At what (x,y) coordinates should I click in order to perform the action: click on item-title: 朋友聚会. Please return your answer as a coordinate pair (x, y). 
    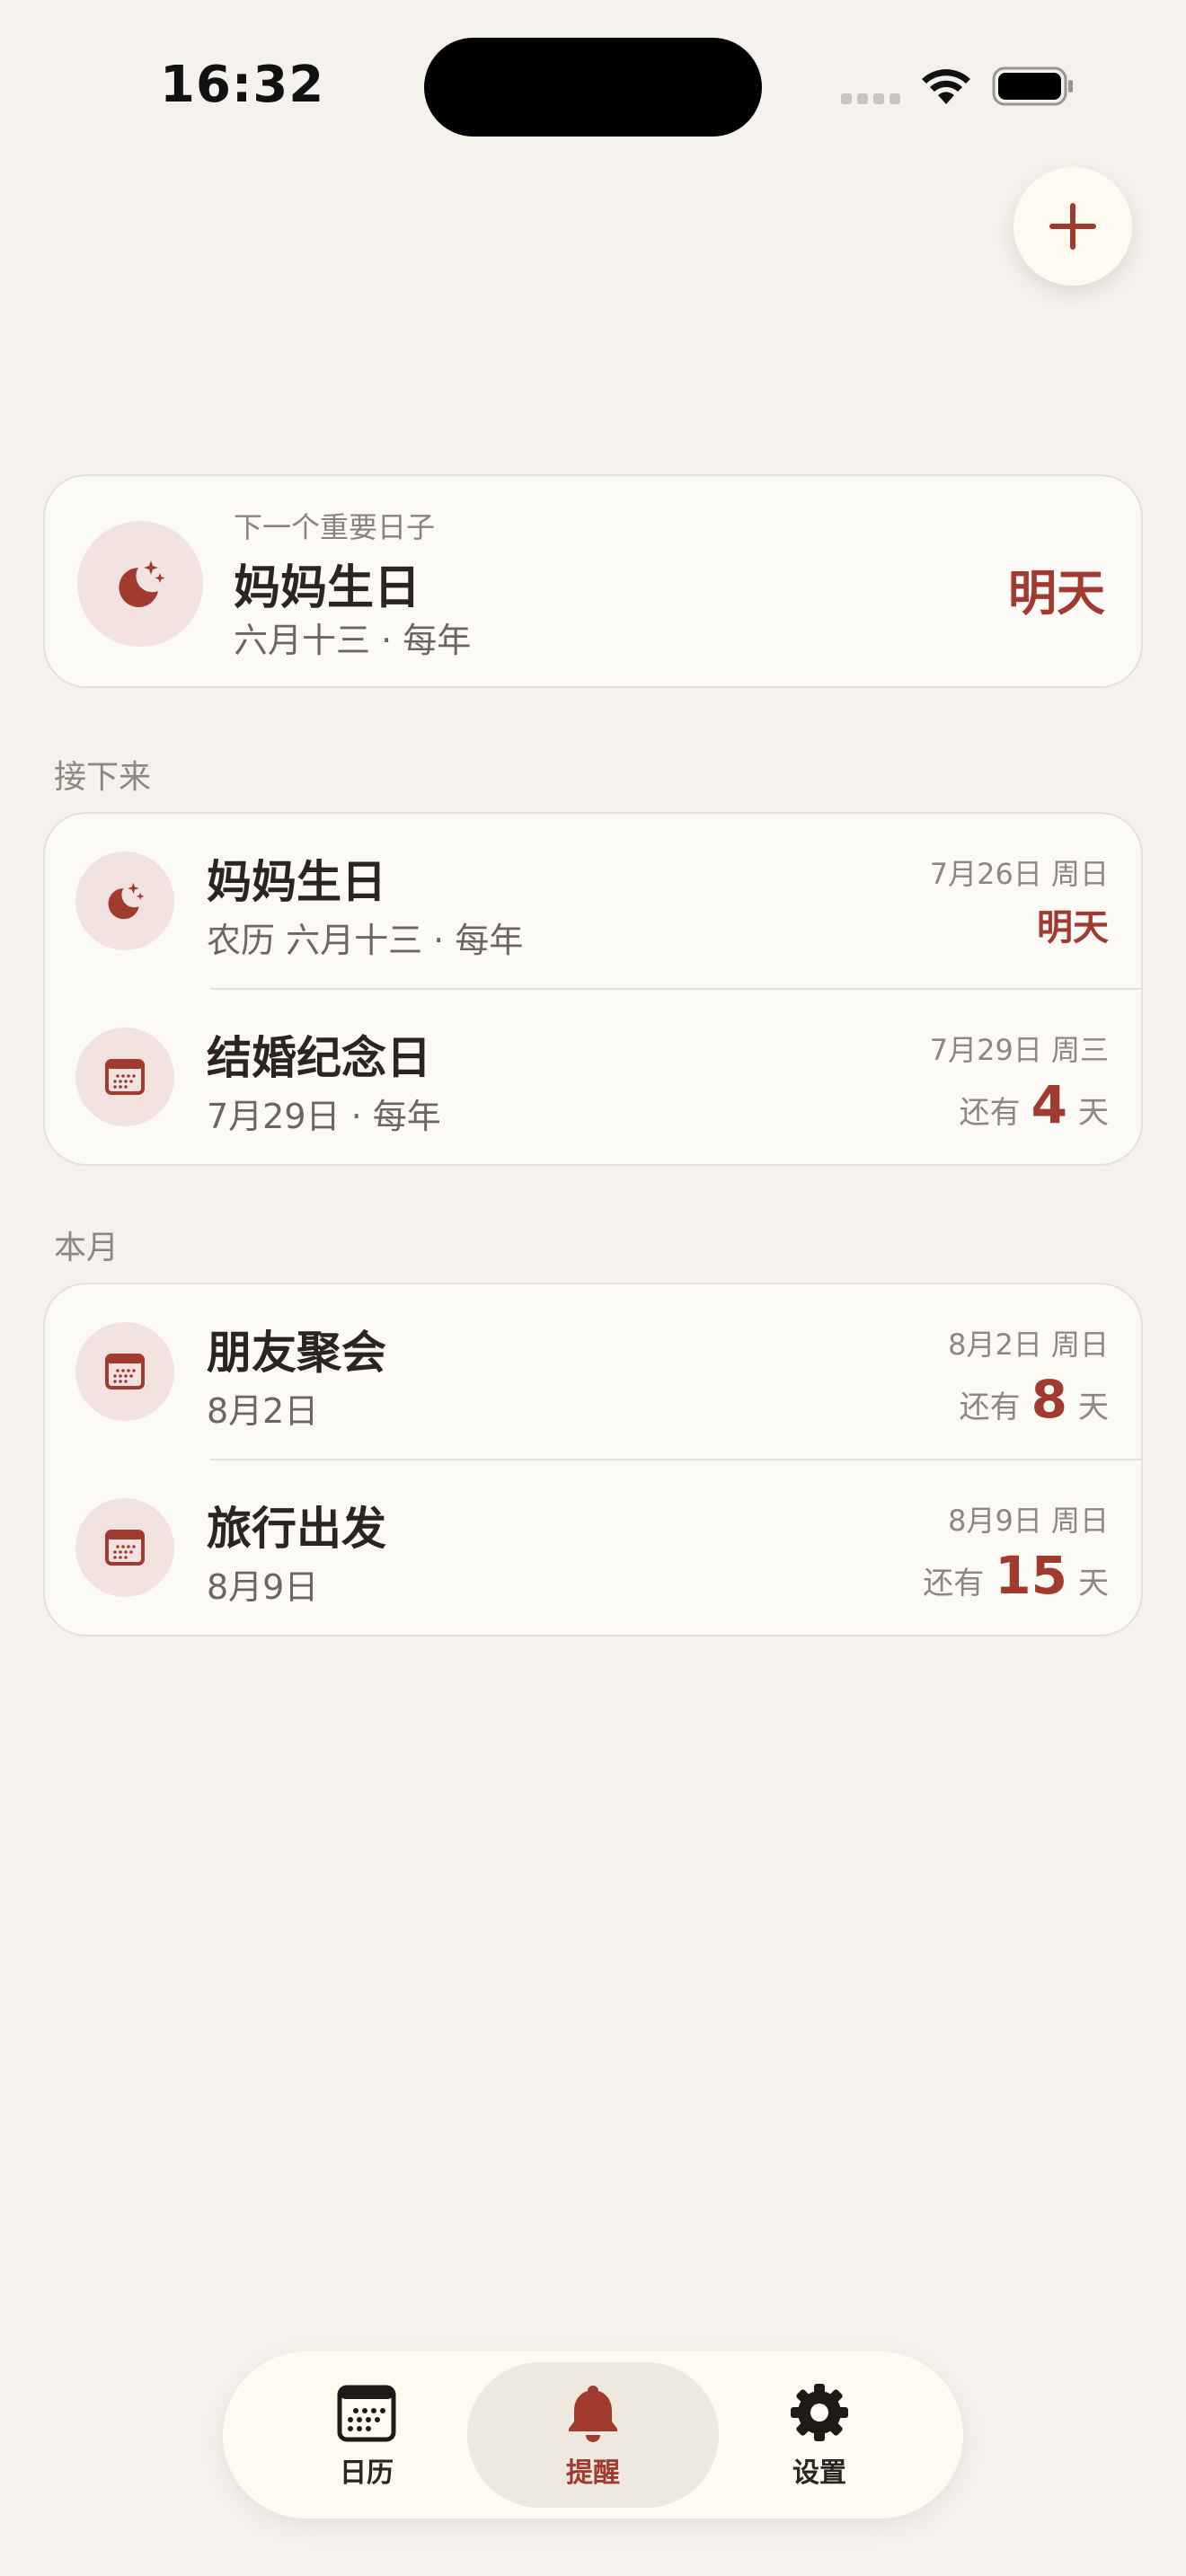
    Looking at the image, I should click on (296, 1353).